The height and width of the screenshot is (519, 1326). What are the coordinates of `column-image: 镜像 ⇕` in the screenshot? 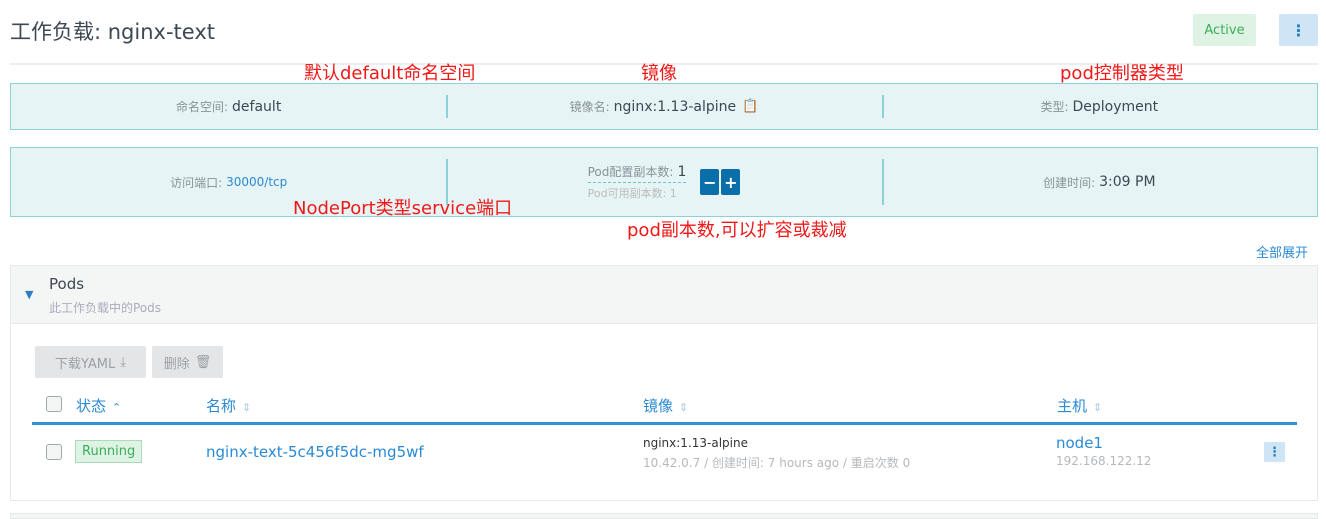 It's located at (665, 405).